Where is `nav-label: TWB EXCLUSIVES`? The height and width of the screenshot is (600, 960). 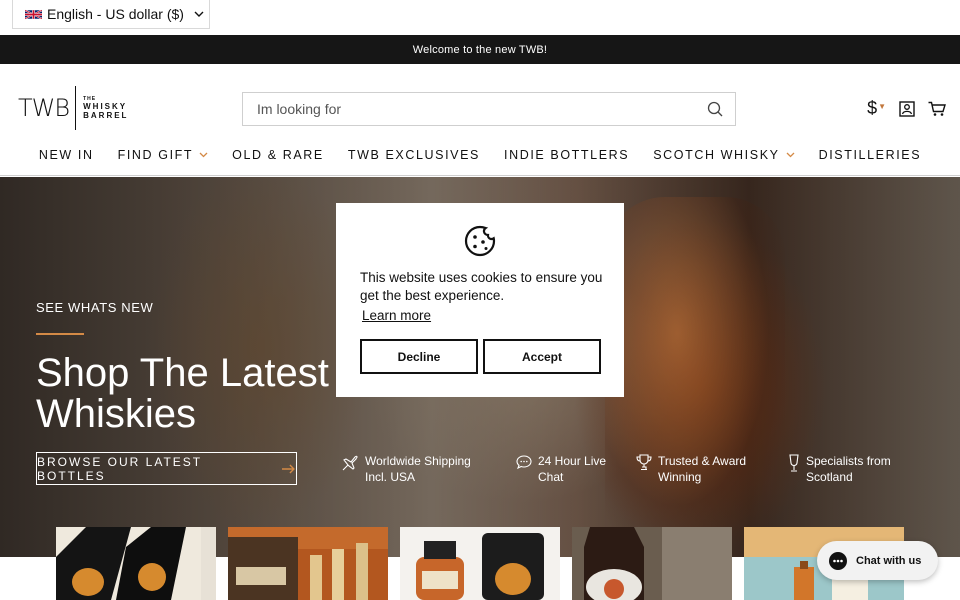
nav-label: TWB EXCLUSIVES is located at coordinates (413, 155).